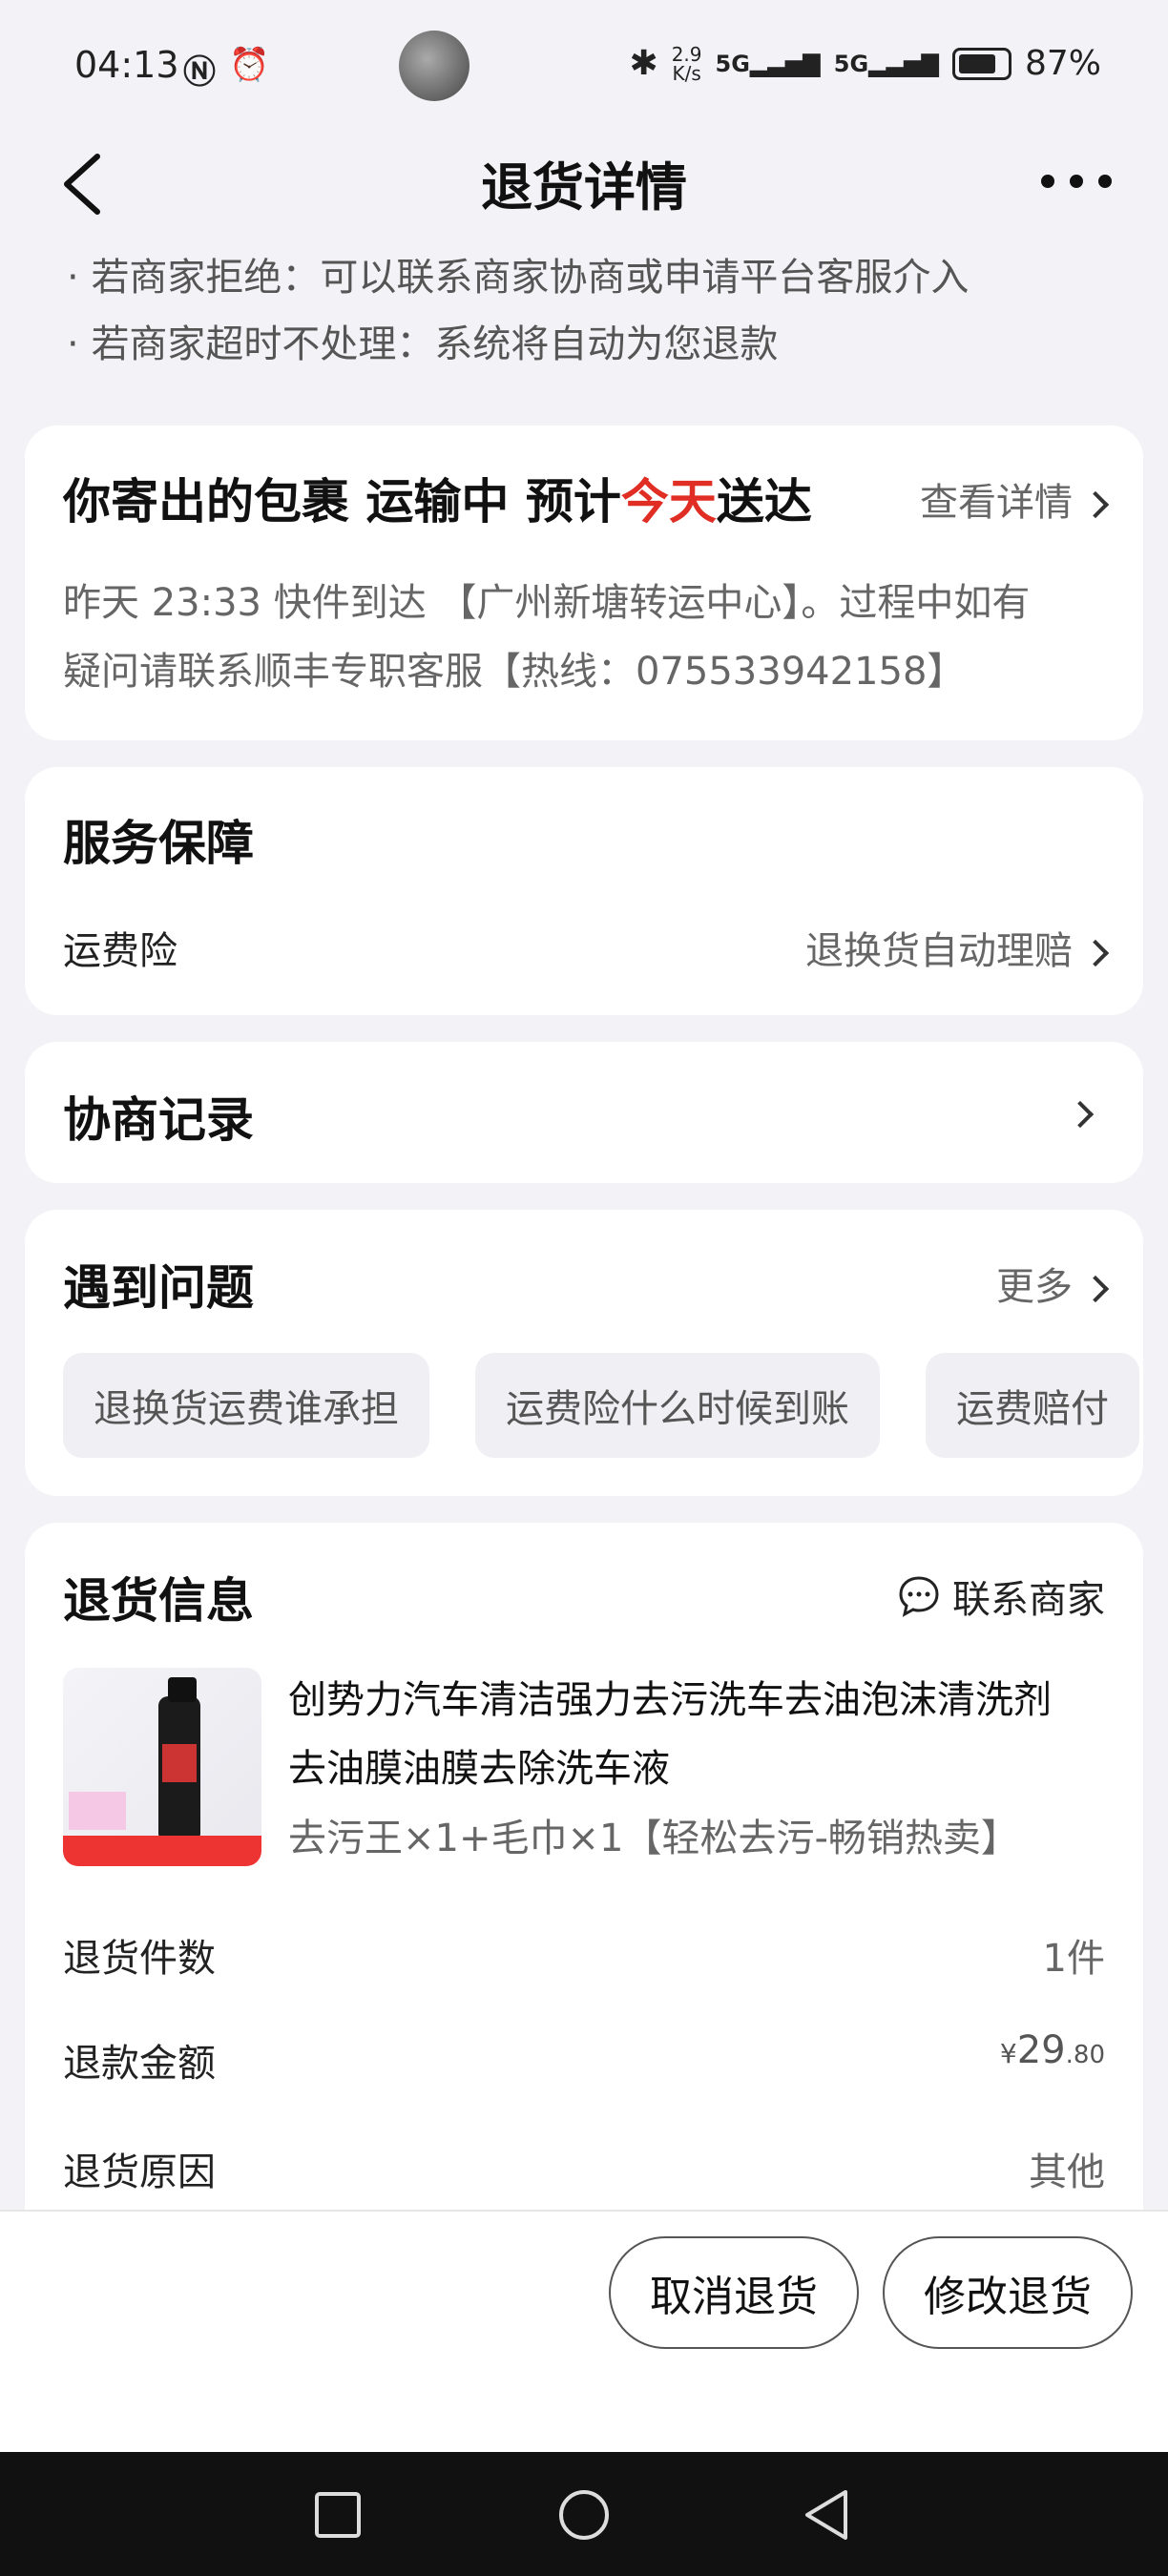 Image resolution: width=1168 pixels, height=2576 pixels. I want to click on product-image, so click(162, 1767).